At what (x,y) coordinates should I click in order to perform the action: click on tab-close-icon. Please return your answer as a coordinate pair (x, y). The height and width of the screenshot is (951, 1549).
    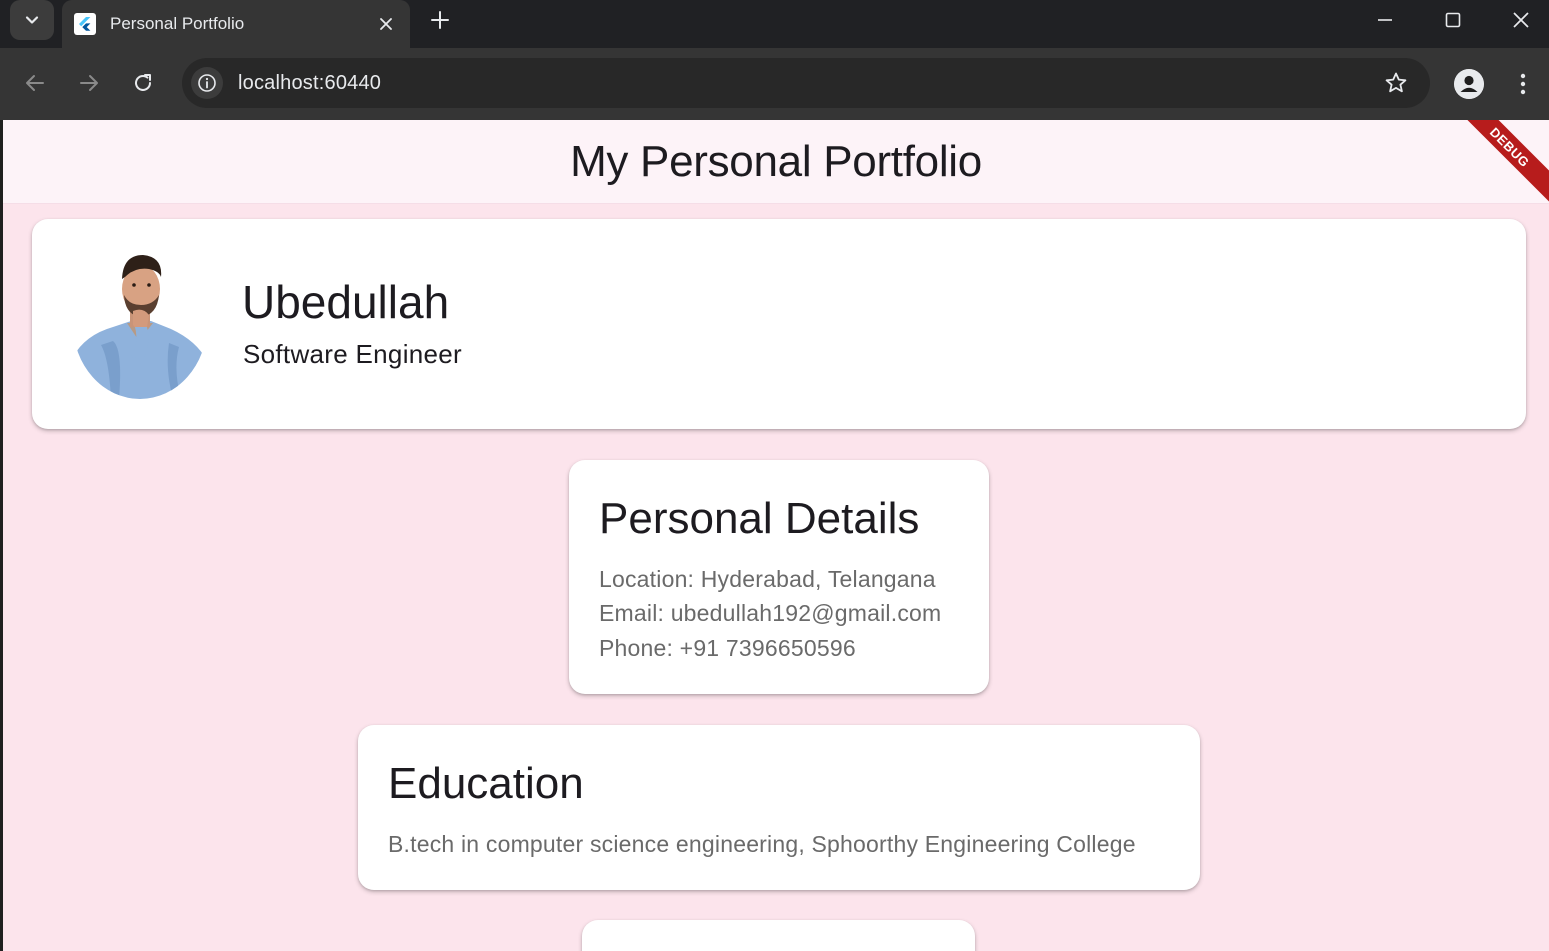
    Looking at the image, I should click on (386, 24).